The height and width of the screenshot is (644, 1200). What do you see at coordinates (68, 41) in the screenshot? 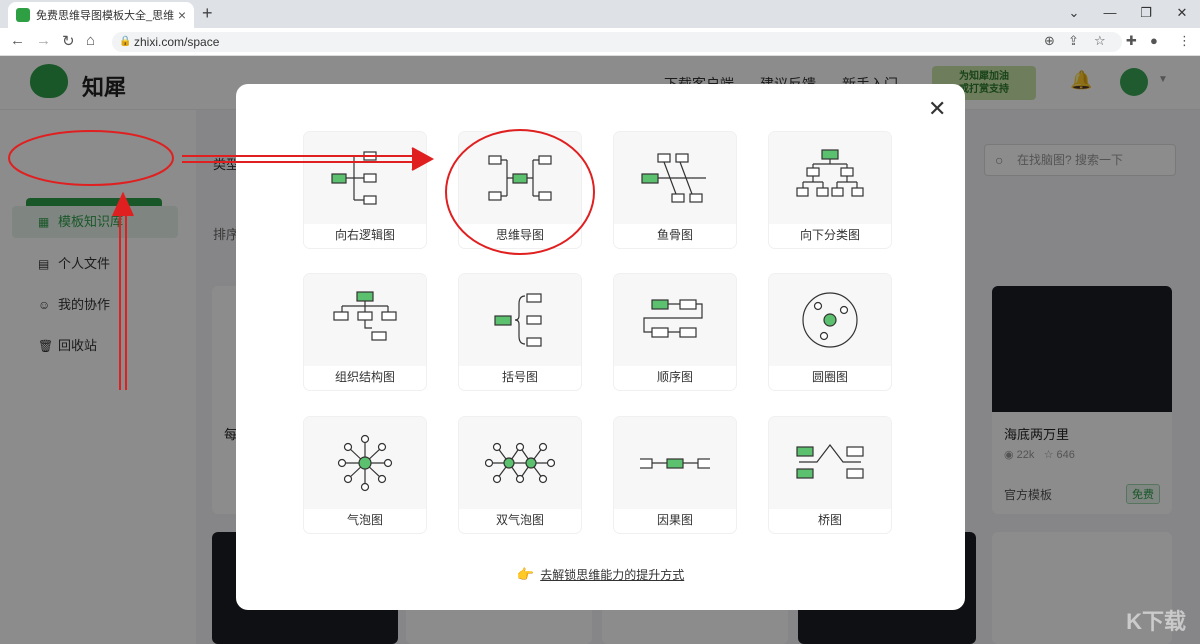
I see `reload-icon: ↻` at bounding box center [68, 41].